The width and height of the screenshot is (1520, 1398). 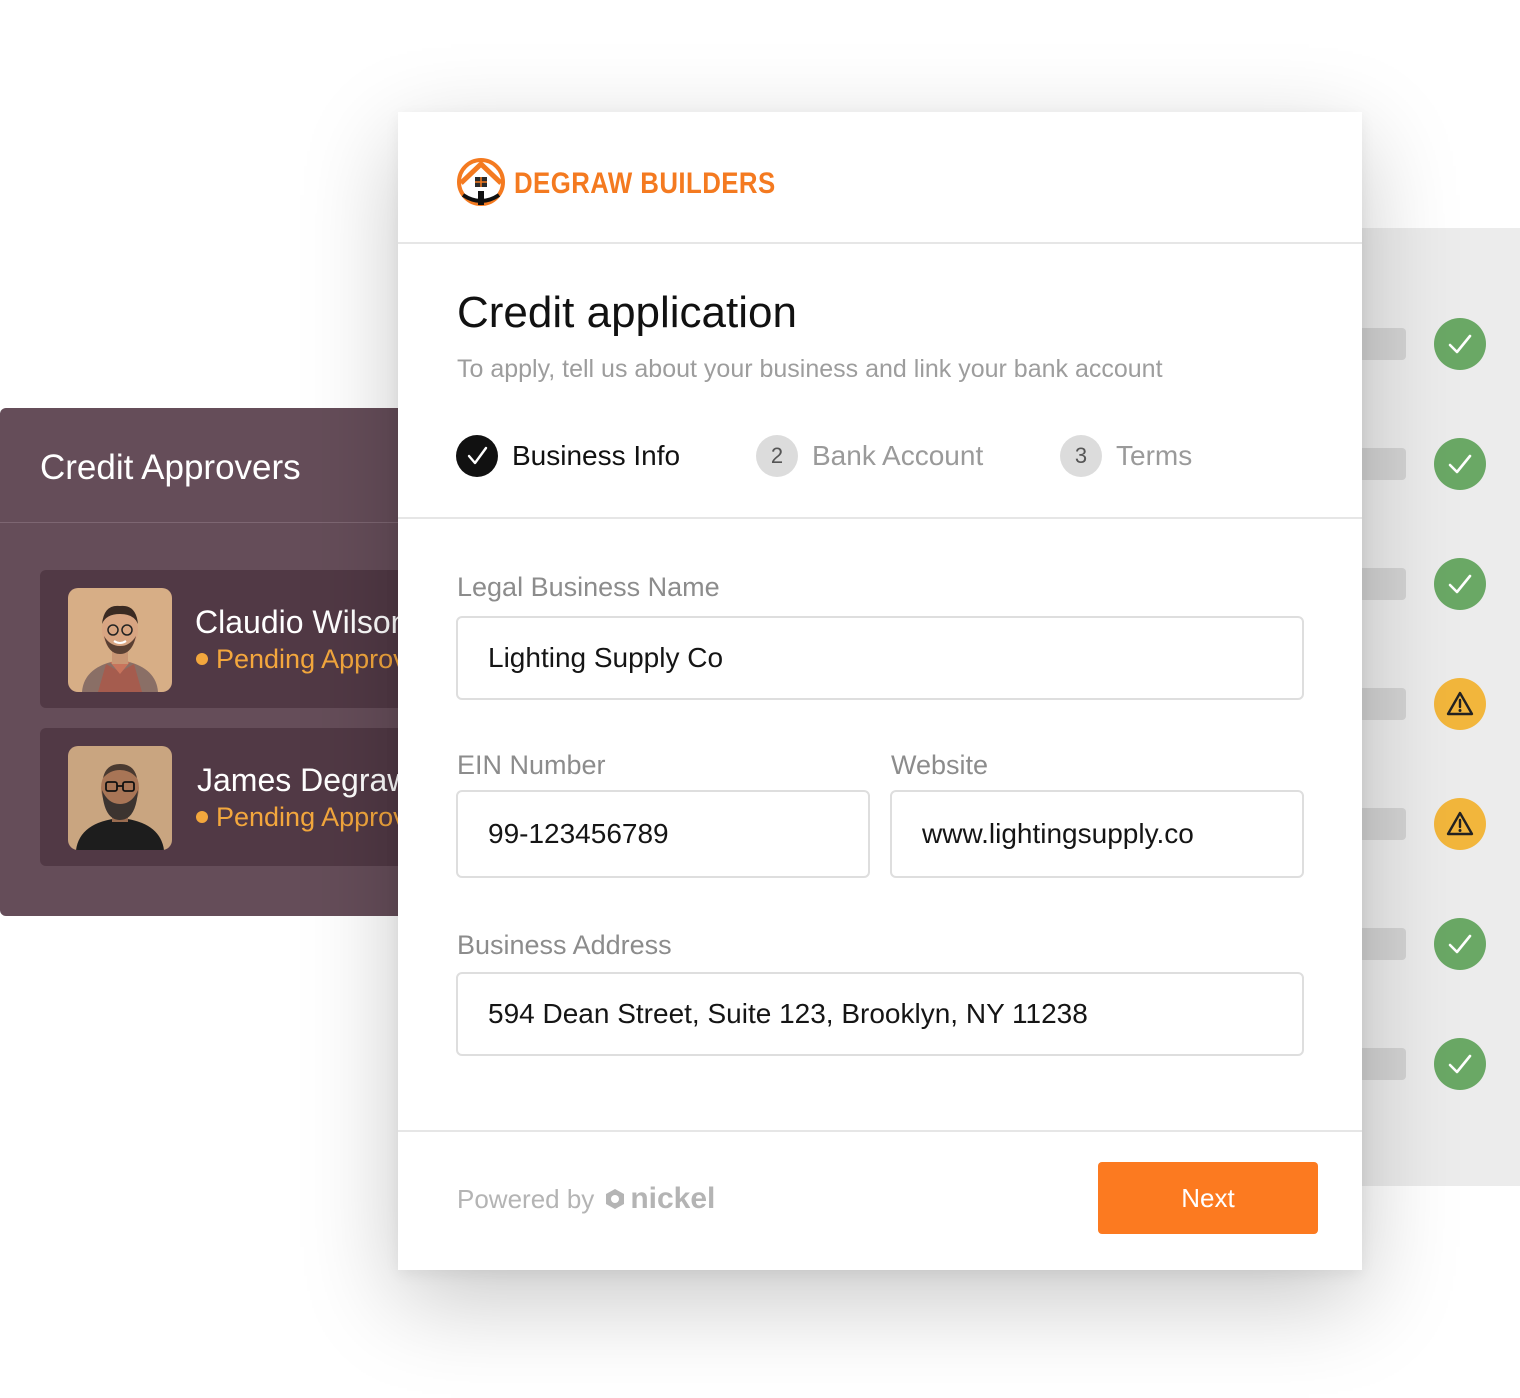 What do you see at coordinates (898, 455) in the screenshot?
I see `step-label: Bank Account` at bounding box center [898, 455].